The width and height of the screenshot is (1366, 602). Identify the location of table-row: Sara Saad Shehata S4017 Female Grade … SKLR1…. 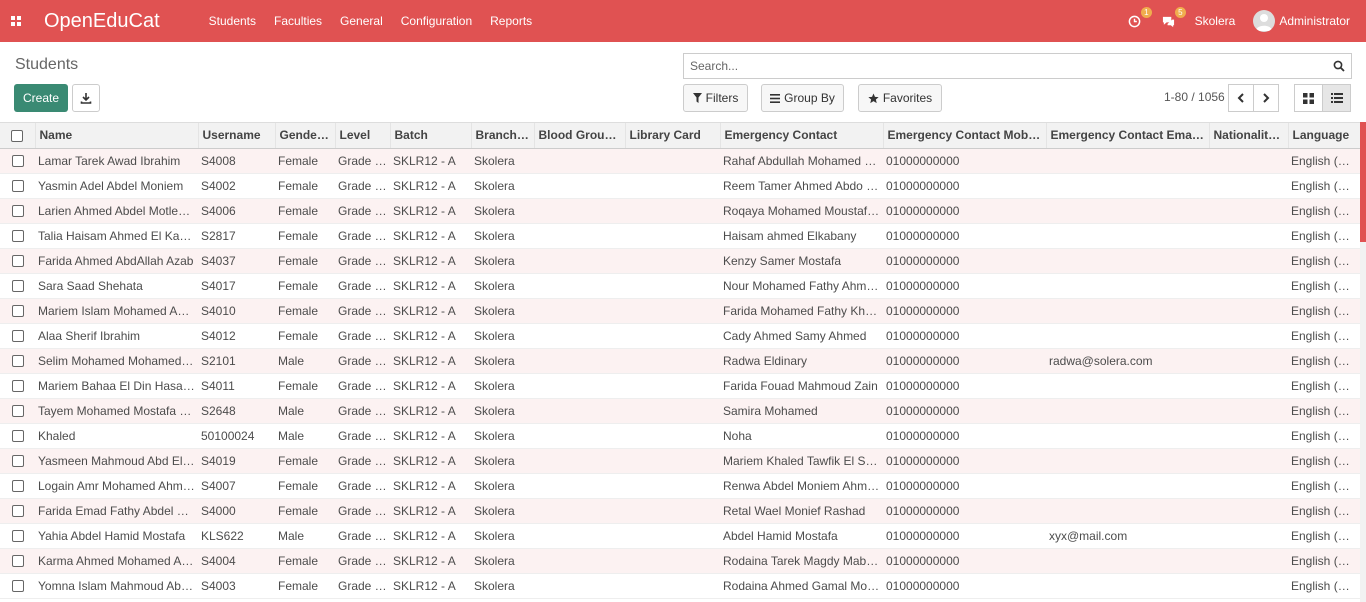
(680, 286).